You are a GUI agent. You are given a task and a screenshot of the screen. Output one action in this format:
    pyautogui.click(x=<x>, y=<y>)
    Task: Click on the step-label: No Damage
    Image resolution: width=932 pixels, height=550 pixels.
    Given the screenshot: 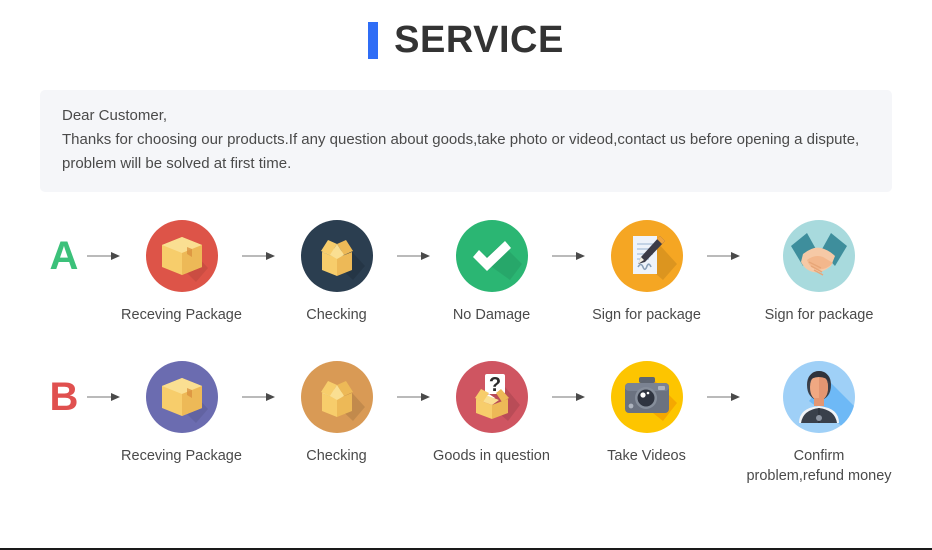 What is the action you would take?
    pyautogui.click(x=491, y=315)
    